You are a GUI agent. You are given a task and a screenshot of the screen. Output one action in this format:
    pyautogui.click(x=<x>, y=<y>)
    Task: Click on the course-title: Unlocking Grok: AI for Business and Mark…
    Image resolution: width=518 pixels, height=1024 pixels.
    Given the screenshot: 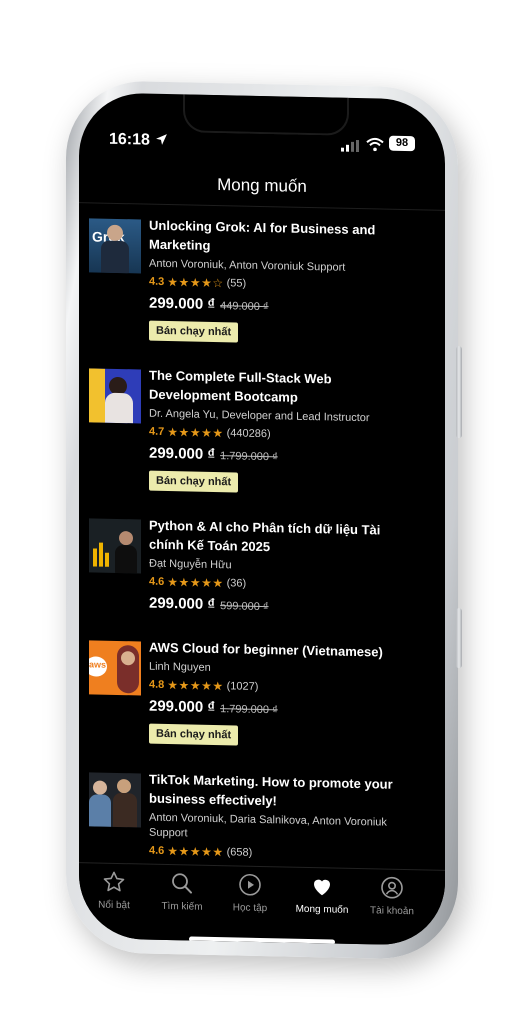 What is the action you would take?
    pyautogui.click(x=273, y=237)
    